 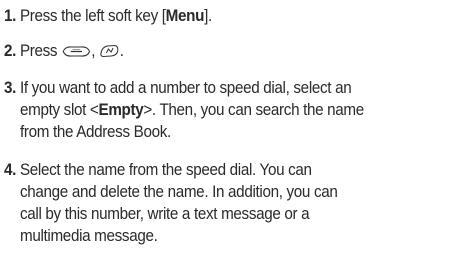 What do you see at coordinates (59, 110) in the screenshot?
I see `step-text-line2: empty slot <` at bounding box center [59, 110].